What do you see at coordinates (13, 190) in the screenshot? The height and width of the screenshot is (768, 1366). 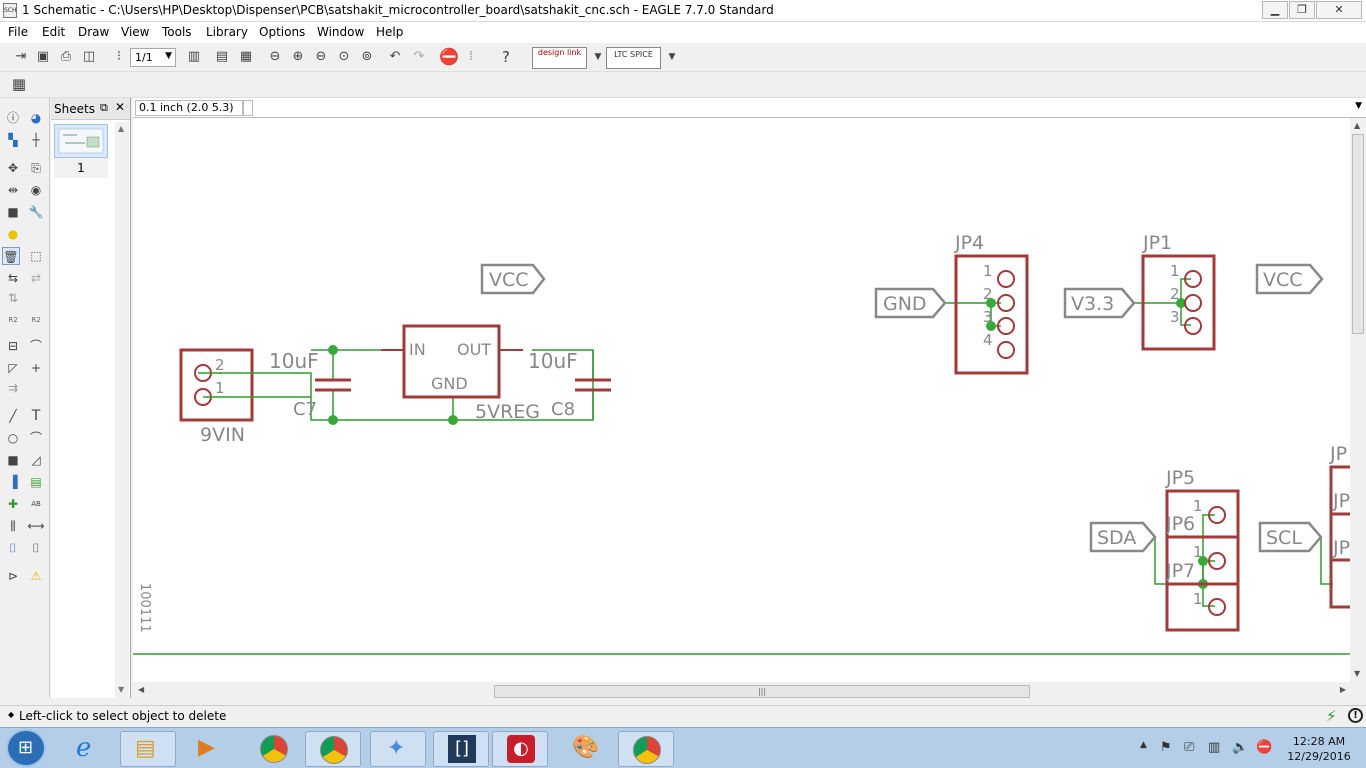 I see `mirror-icon: ⇹` at bounding box center [13, 190].